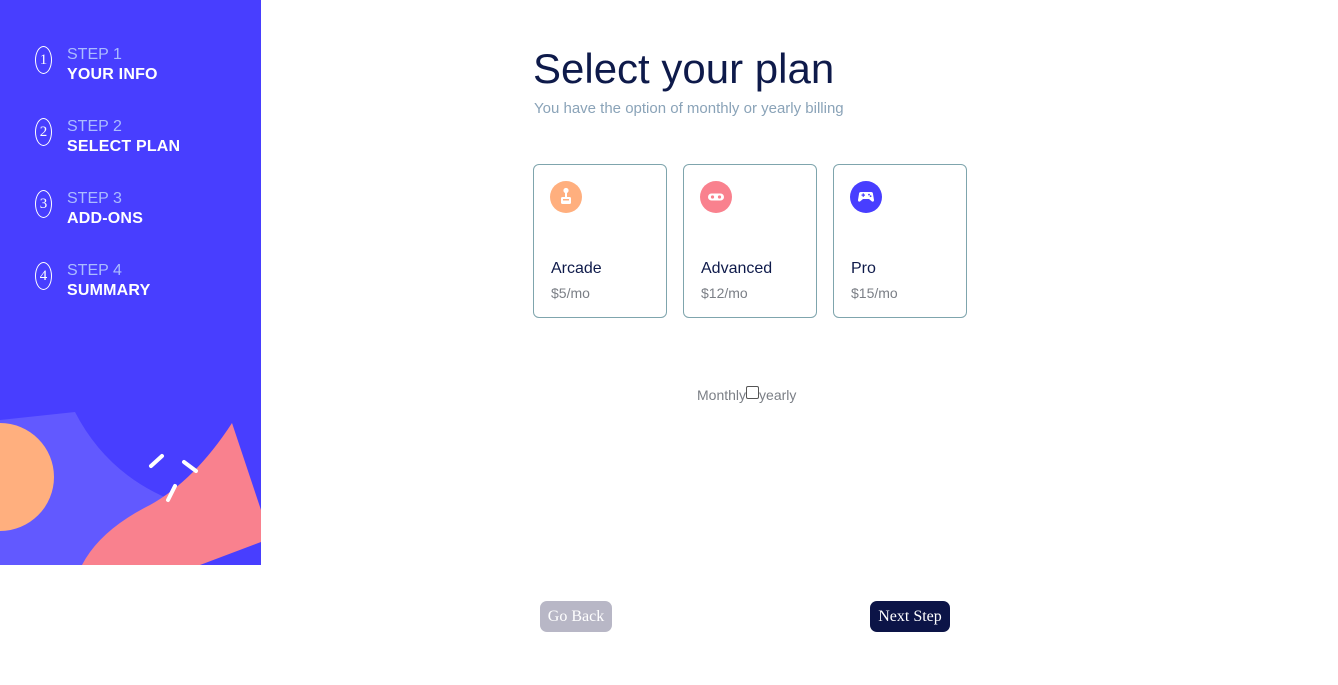 The height and width of the screenshot is (685, 1338). I want to click on advanced-icon, so click(716, 197).